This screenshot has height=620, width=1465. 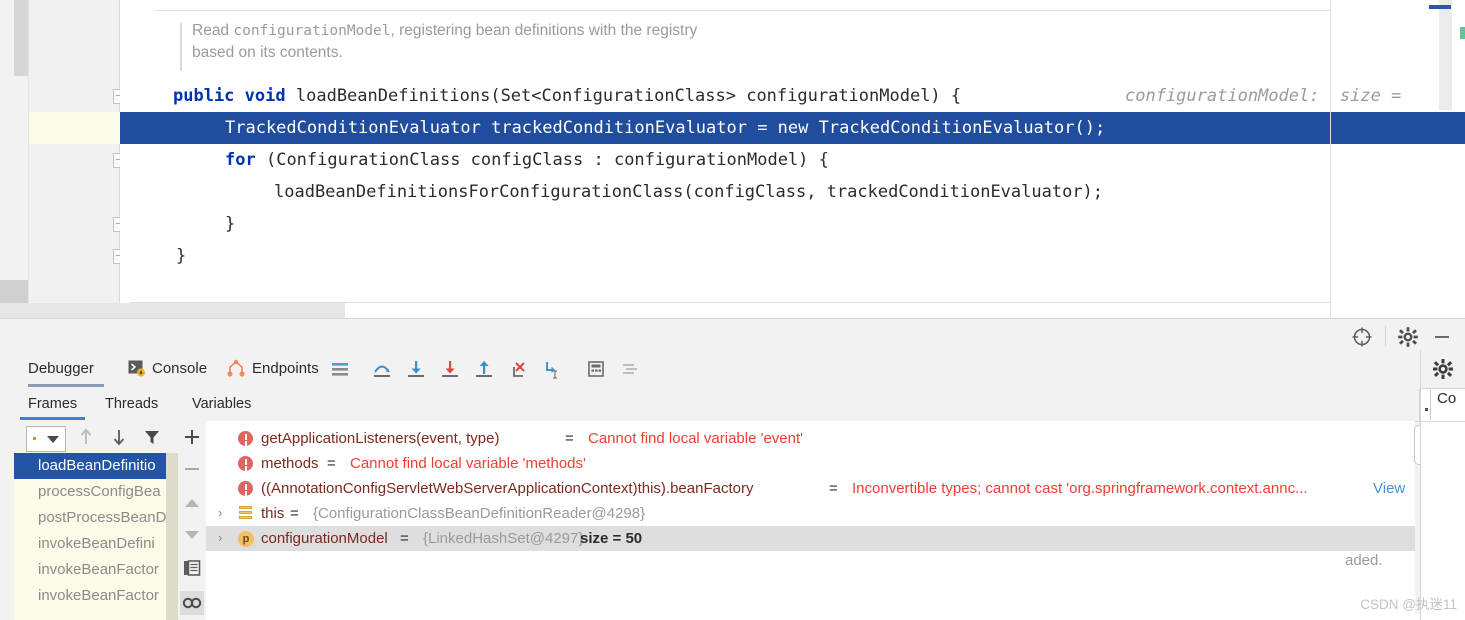 I want to click on code-line-122: }, so click(x=181, y=256).